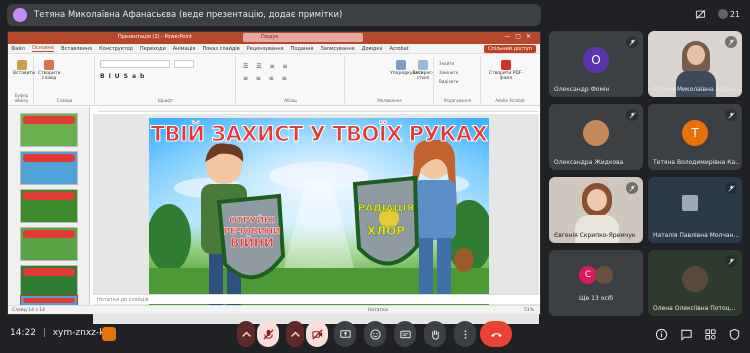  Describe the element at coordinates (710, 334) in the screenshot. I see `activities-icon` at that location.